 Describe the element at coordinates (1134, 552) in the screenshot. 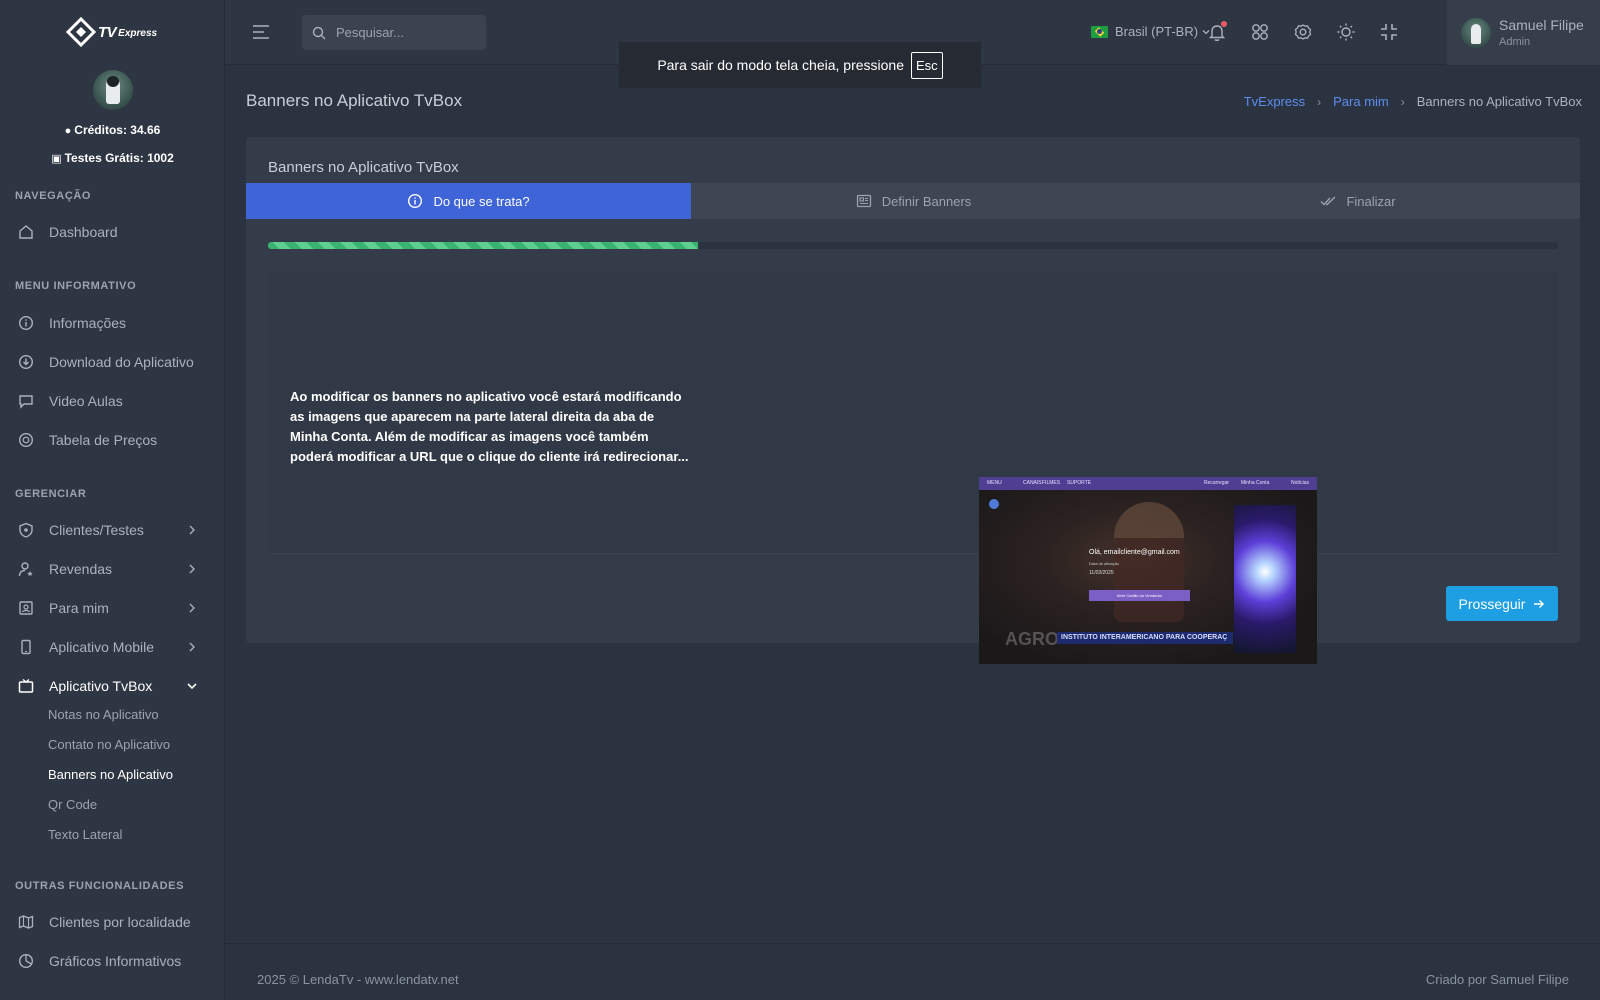

I see `preview-hello: Olá, emailcliente@gmail.com` at that location.